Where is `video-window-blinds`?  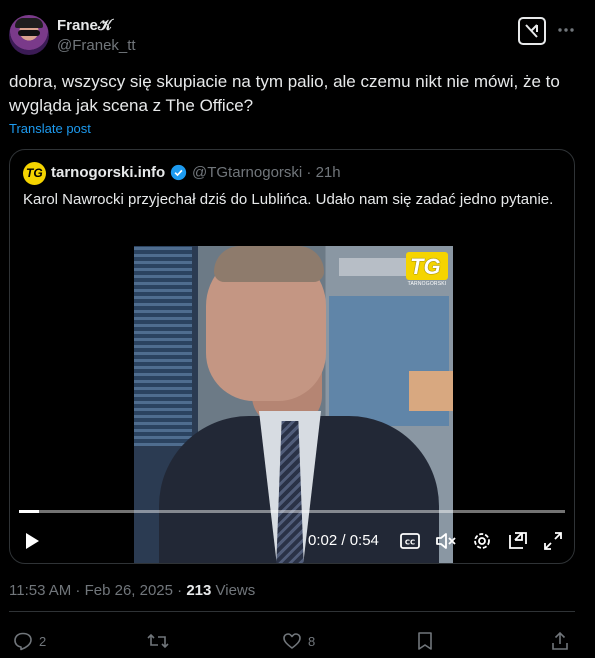
video-window-blinds is located at coordinates (163, 346).